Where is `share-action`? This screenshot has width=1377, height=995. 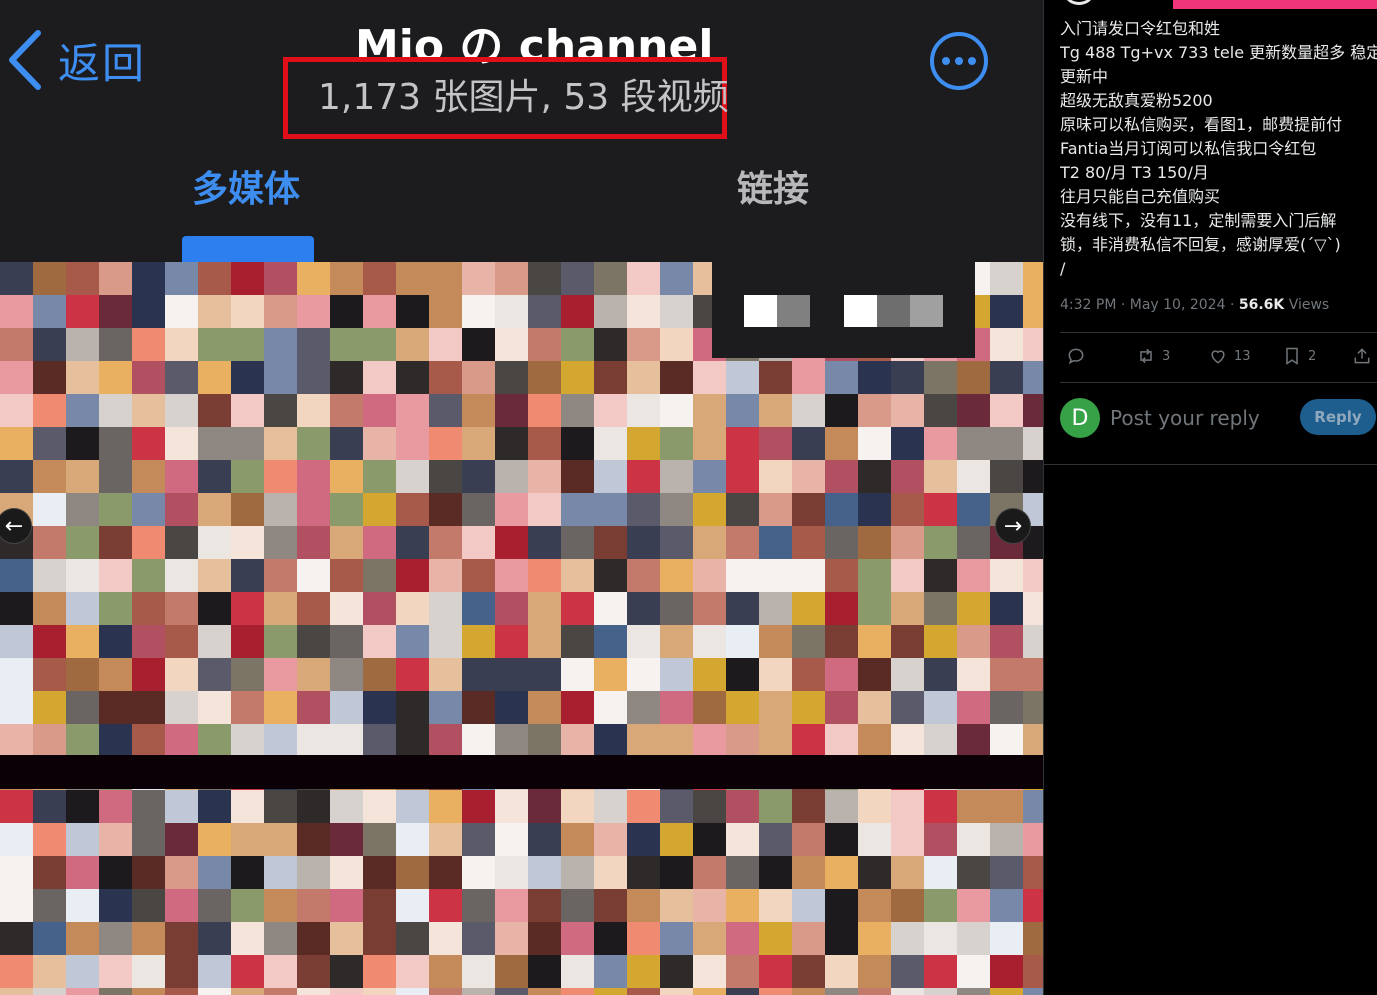 share-action is located at coordinates (1362, 356).